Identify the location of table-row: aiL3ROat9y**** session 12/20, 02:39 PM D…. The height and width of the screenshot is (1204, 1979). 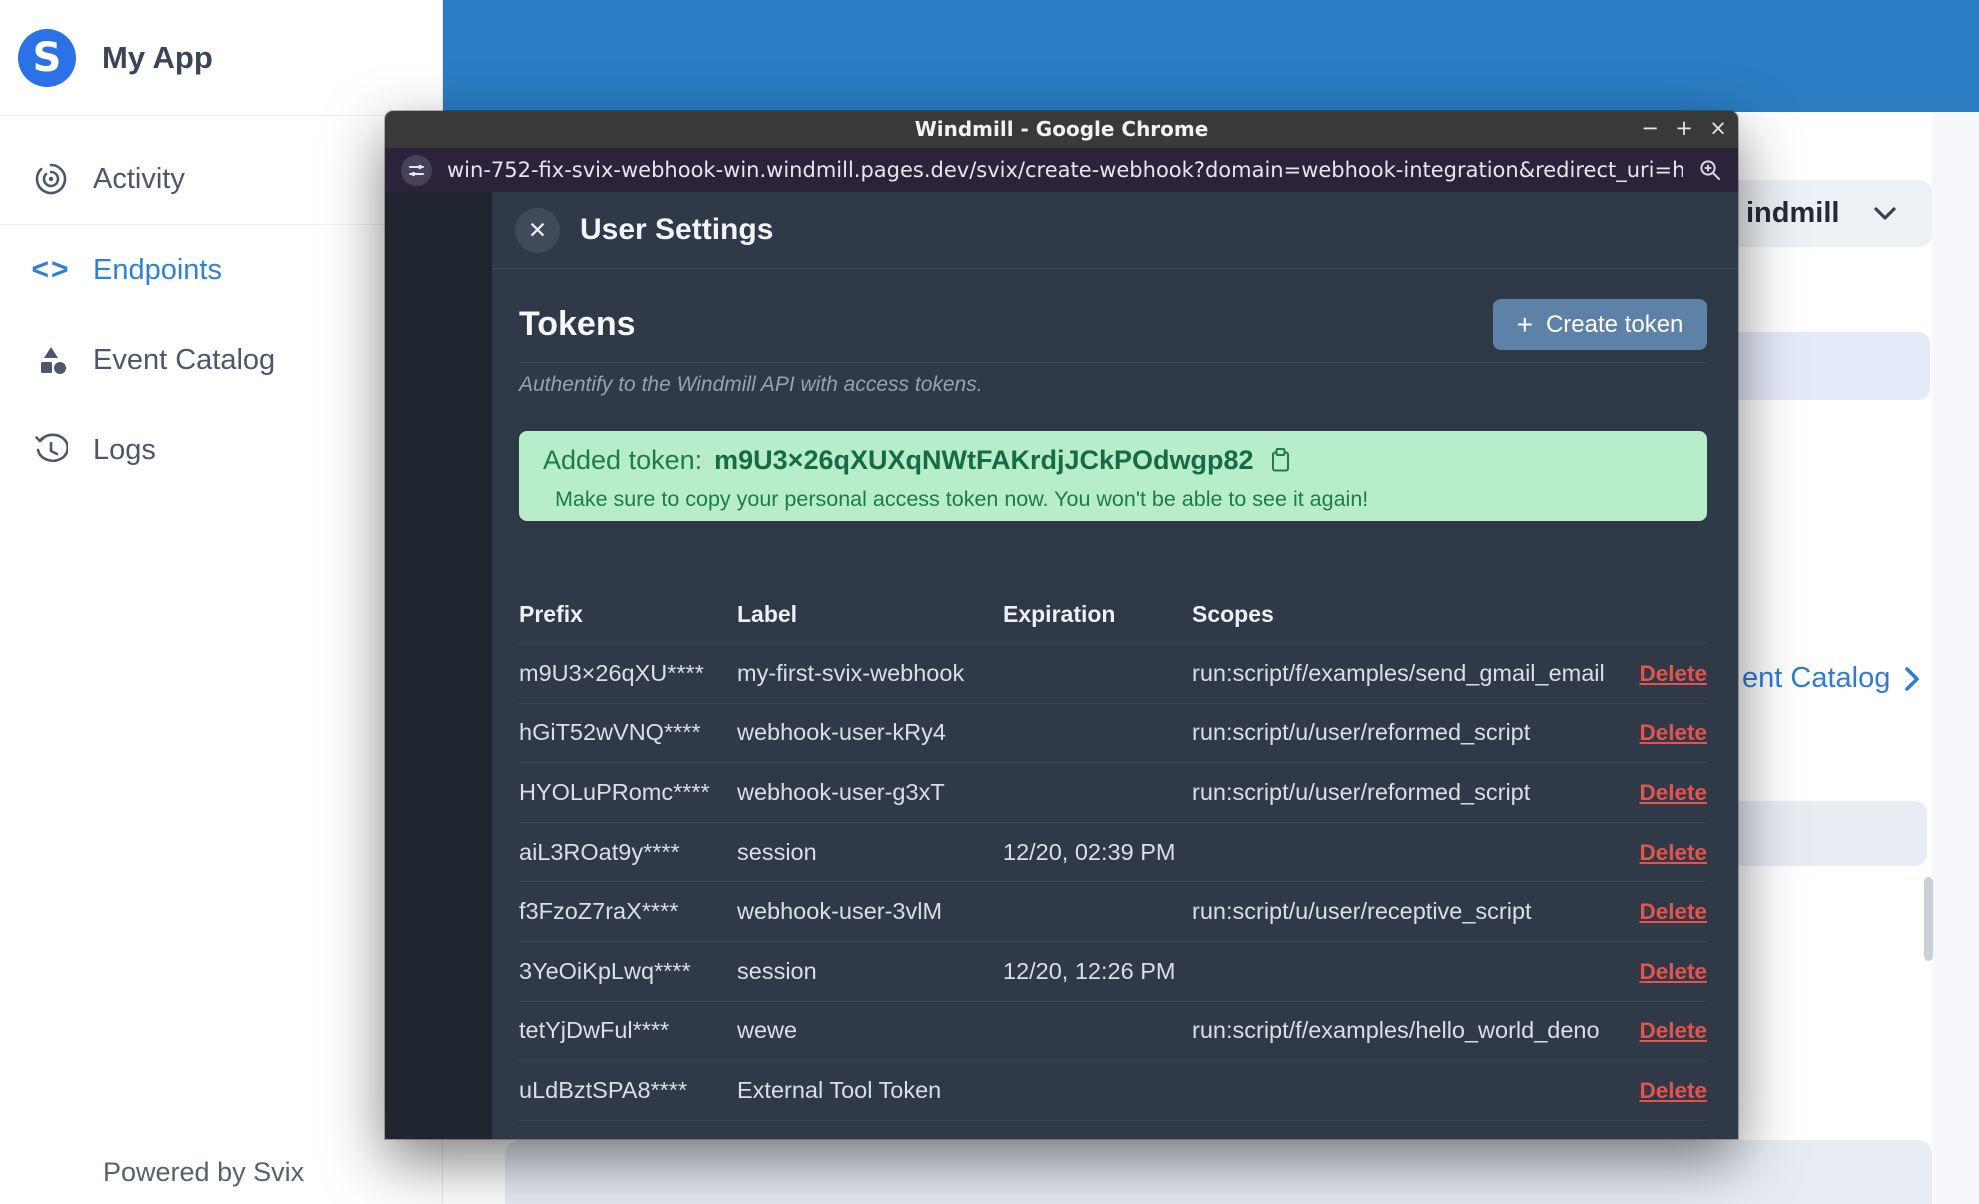
(1113, 851).